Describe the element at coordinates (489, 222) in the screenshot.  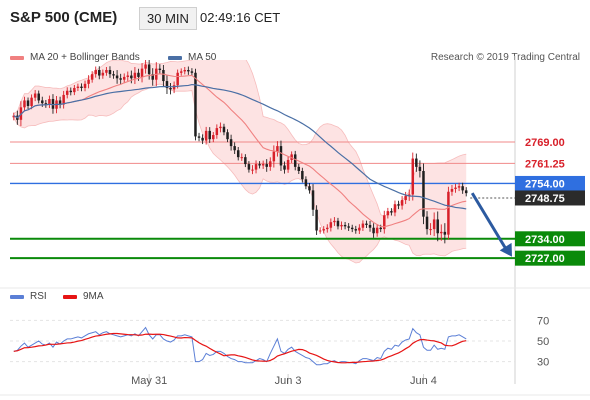
I see `forecast-arrow-shaft` at that location.